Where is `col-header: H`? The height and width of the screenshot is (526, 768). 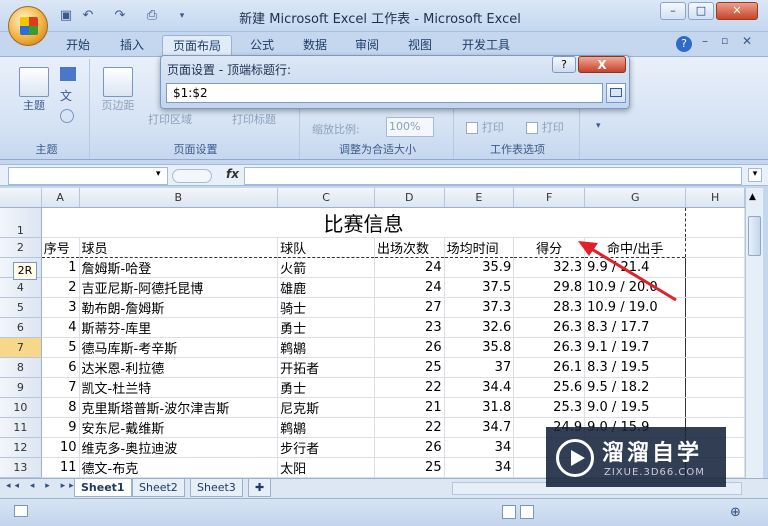
col-header: H is located at coordinates (715, 198).